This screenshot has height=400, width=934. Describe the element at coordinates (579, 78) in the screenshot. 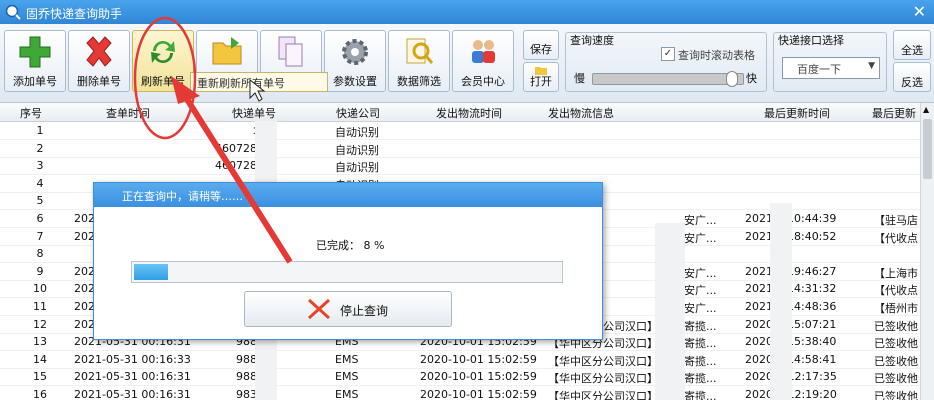

I see `speed-slow-label: 慢` at that location.